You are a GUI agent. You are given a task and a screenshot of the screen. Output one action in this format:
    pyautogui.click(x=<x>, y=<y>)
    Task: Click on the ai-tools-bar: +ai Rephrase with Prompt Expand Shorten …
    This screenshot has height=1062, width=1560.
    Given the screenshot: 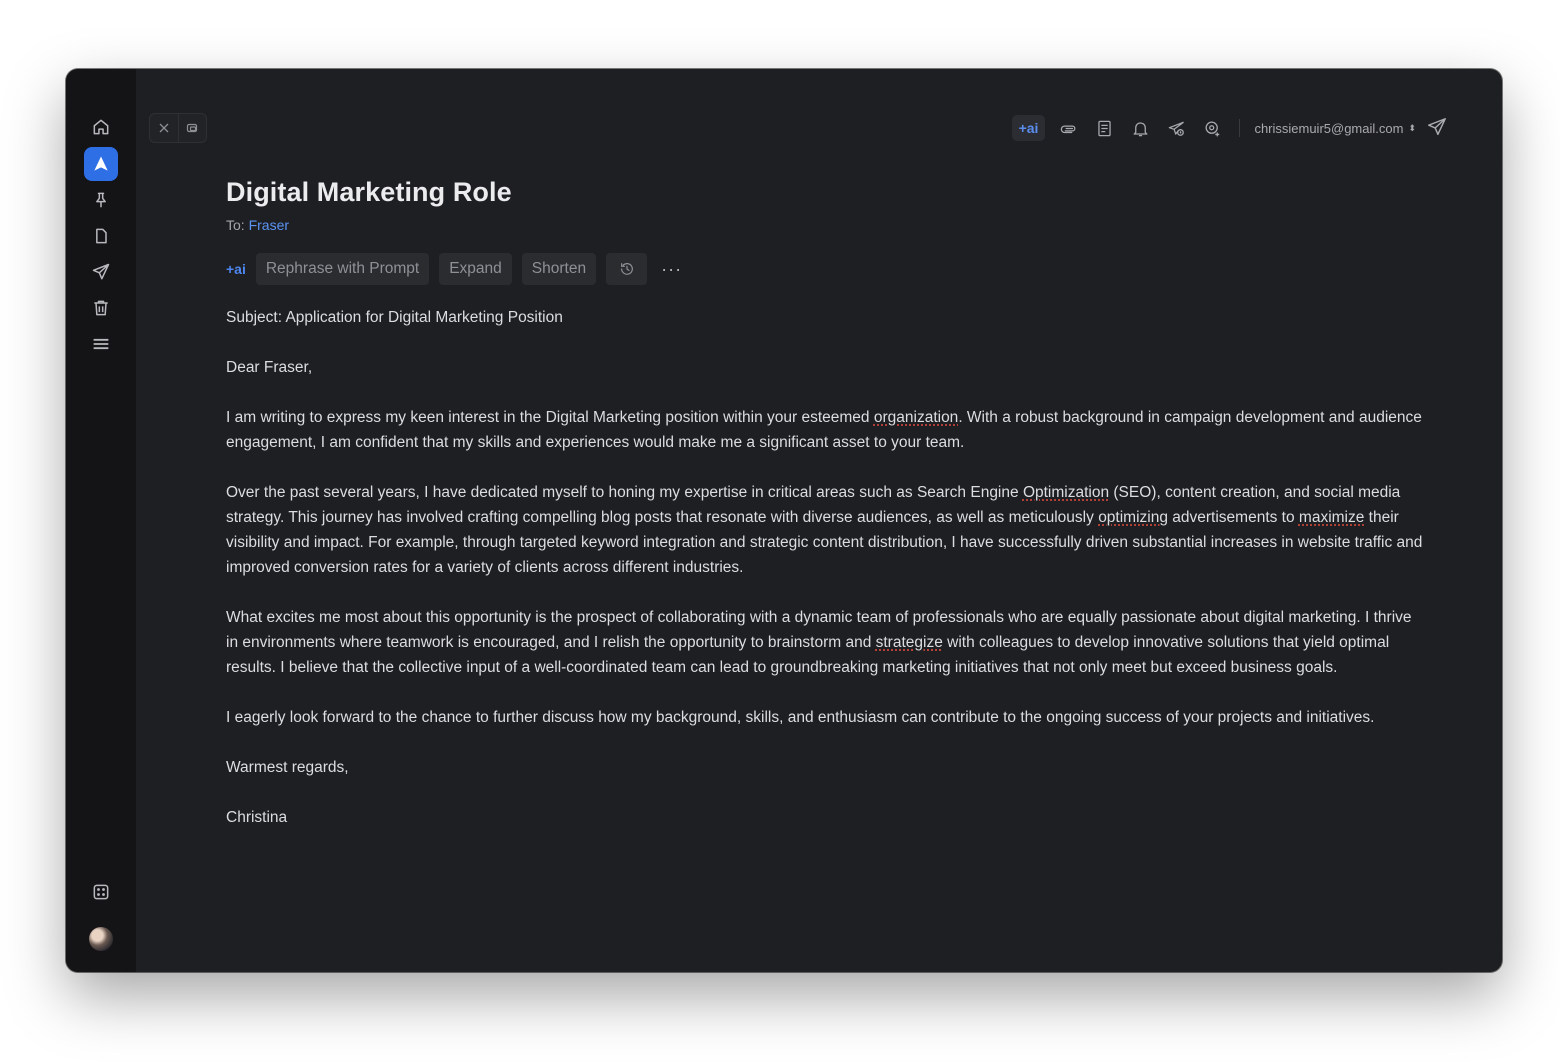 What is the action you would take?
    pyautogui.click(x=826, y=269)
    